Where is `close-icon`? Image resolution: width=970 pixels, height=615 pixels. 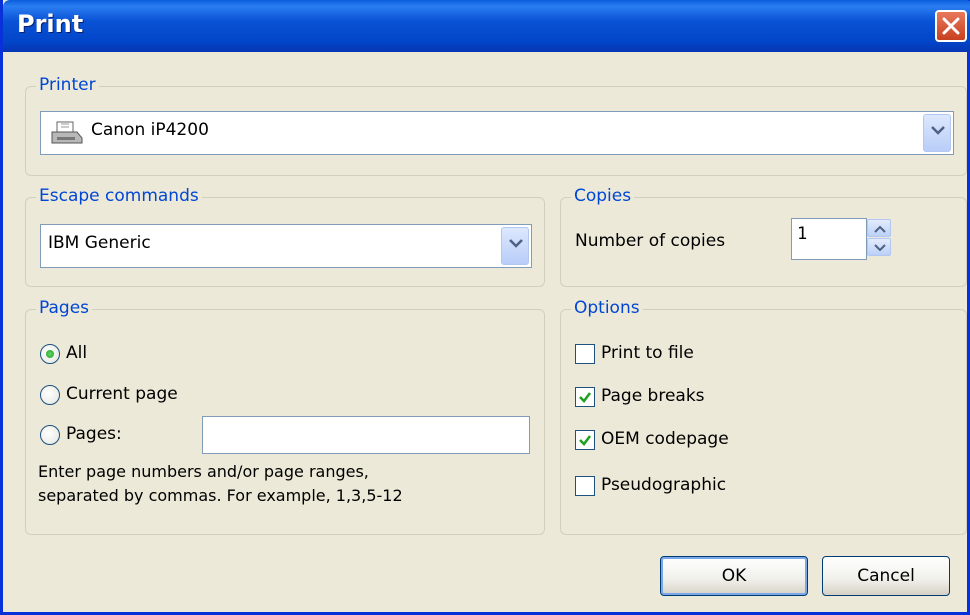
close-icon is located at coordinates (951, 26).